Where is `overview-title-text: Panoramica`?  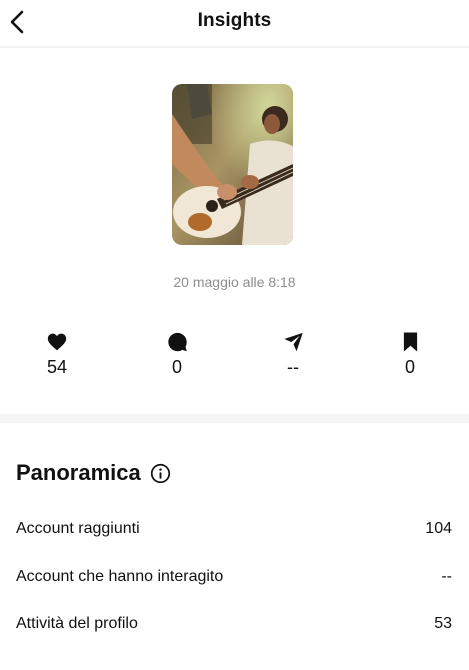 overview-title-text: Panoramica is located at coordinates (78, 472).